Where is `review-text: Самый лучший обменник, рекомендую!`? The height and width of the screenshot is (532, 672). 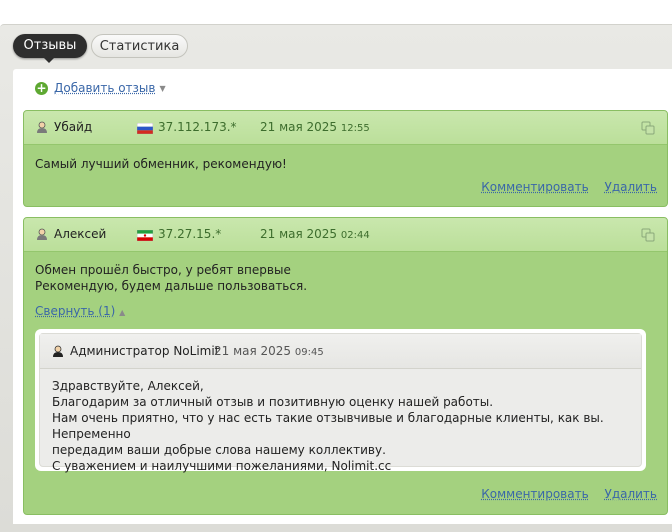
review-text: Самый лучший обменник, рекомендую! is located at coordinates (161, 164).